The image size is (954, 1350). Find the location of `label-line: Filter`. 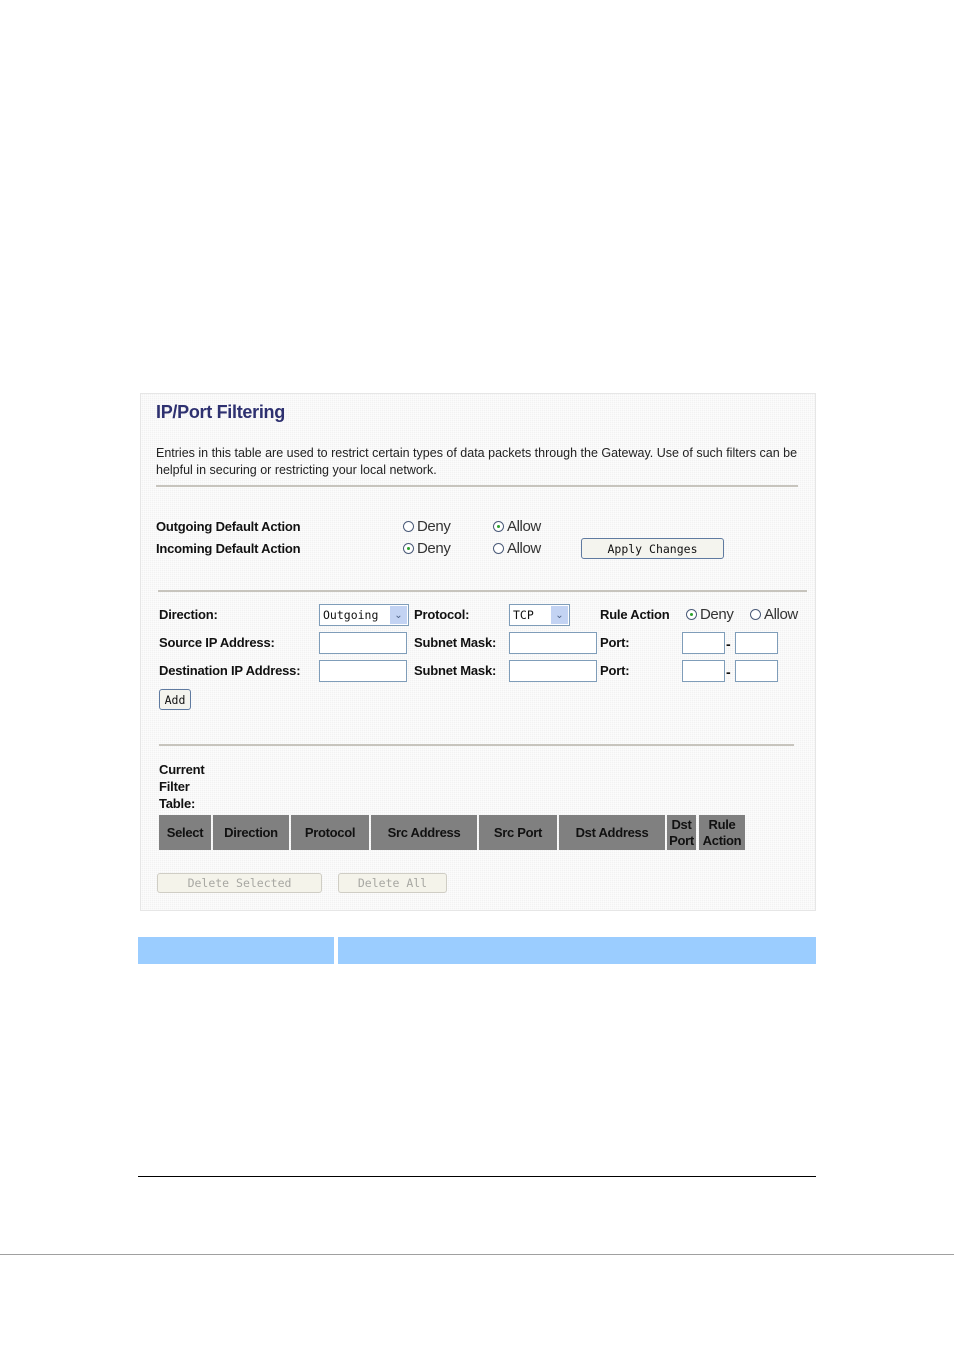

label-line: Filter is located at coordinates (174, 786).